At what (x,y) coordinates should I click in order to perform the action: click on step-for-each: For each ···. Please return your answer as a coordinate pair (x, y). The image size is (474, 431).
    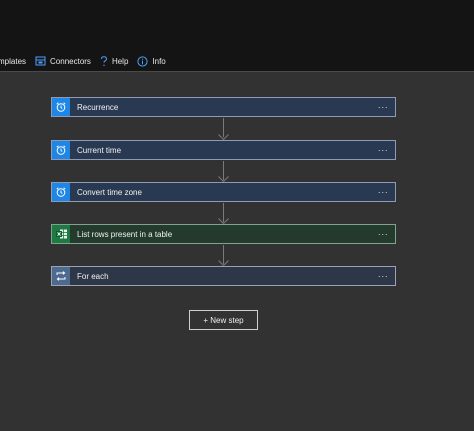
    Looking at the image, I should click on (223, 276).